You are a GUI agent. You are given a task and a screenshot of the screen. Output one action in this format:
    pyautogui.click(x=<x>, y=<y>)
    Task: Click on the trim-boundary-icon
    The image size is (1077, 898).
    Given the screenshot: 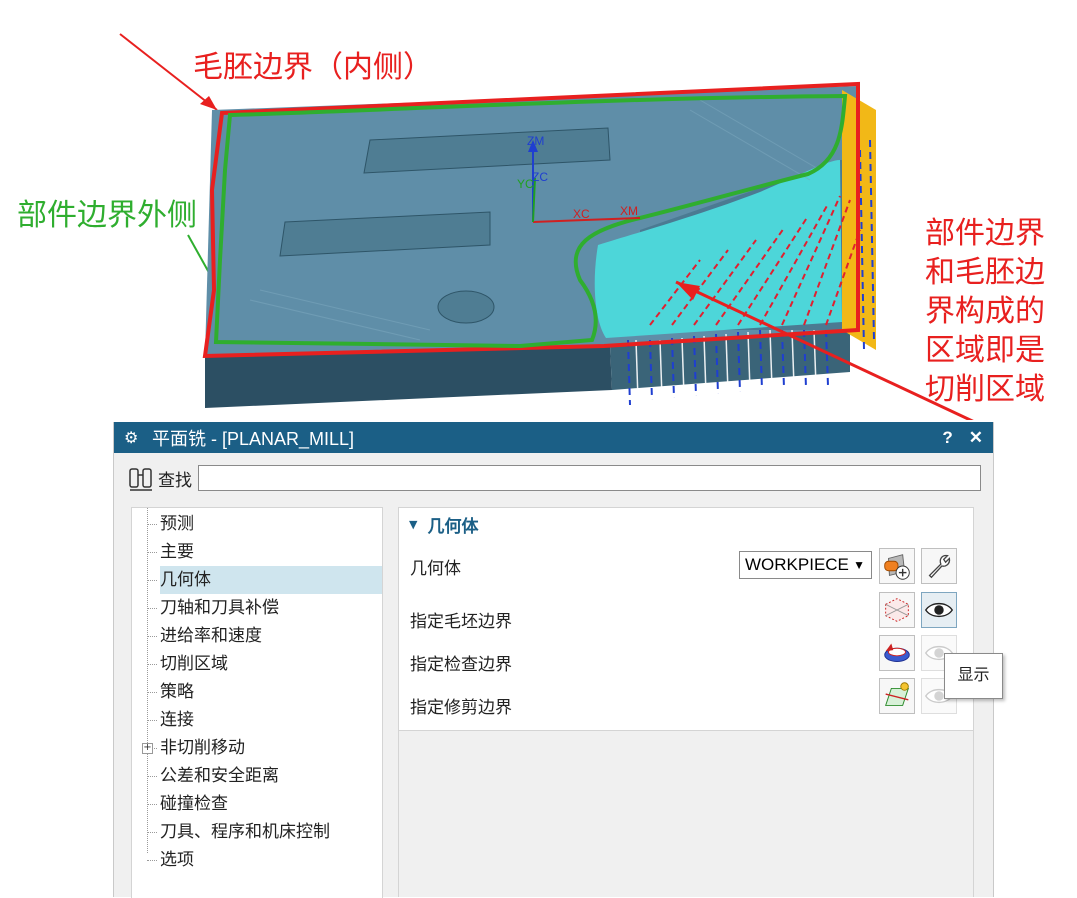 What is the action you would take?
    pyautogui.click(x=897, y=694)
    